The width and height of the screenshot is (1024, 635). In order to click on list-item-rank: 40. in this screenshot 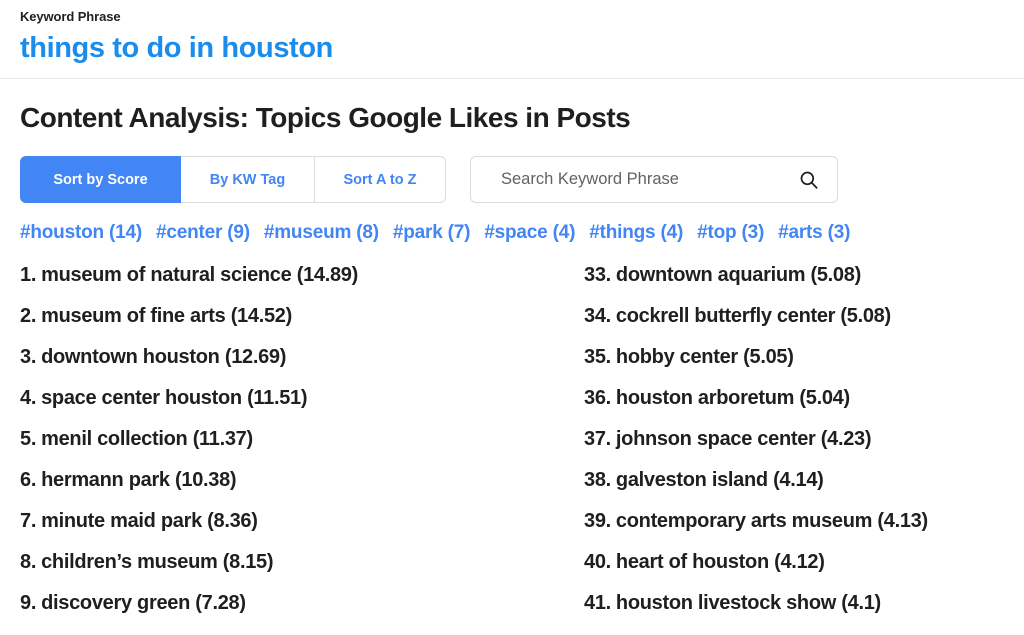, I will do `click(597, 562)`.